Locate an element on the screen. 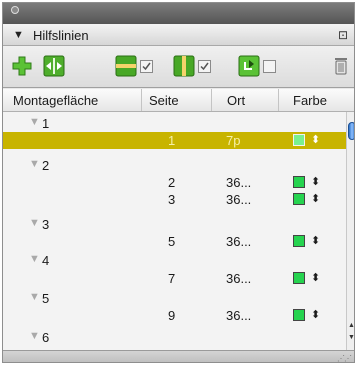  guide-page: 2 is located at coordinates (172, 182).